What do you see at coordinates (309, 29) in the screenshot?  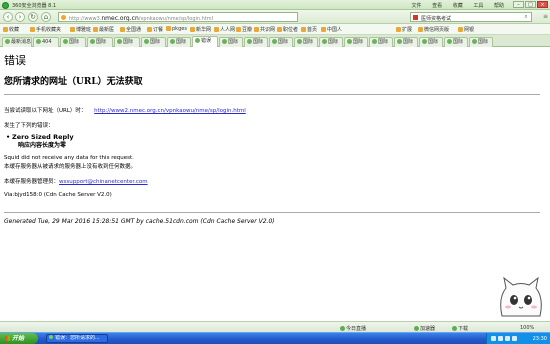 I see `favorites-item: 首页` at bounding box center [309, 29].